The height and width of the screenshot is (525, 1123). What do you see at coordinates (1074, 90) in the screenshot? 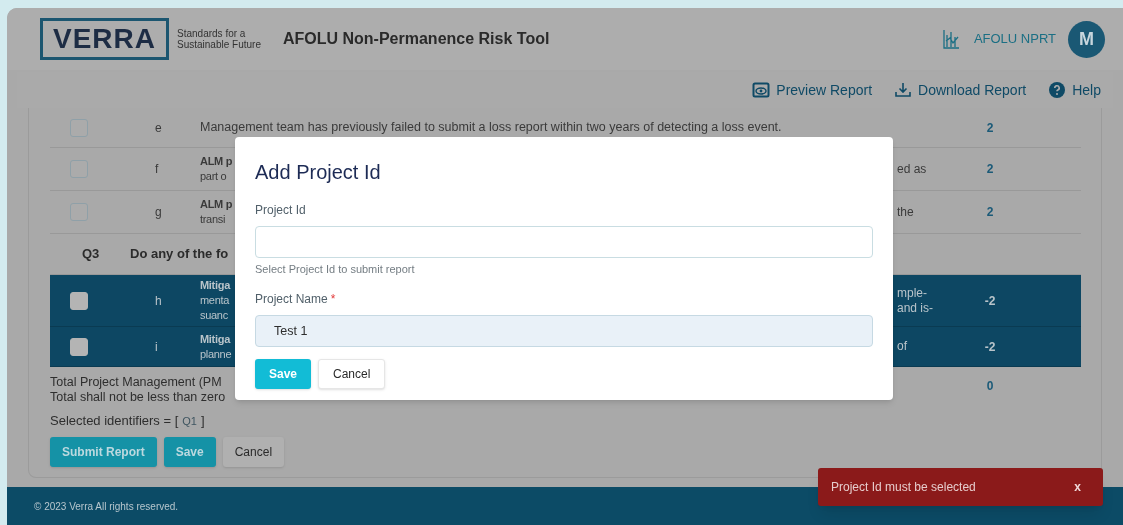
I see `help-button: Help` at bounding box center [1074, 90].